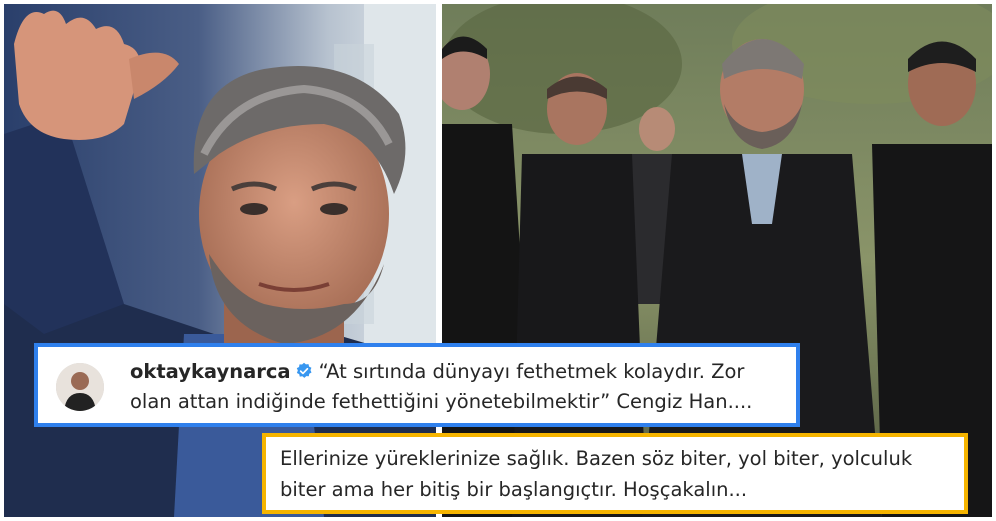  Describe the element at coordinates (210, 371) in the screenshot. I see `post-username: oktaykaynarca` at that location.